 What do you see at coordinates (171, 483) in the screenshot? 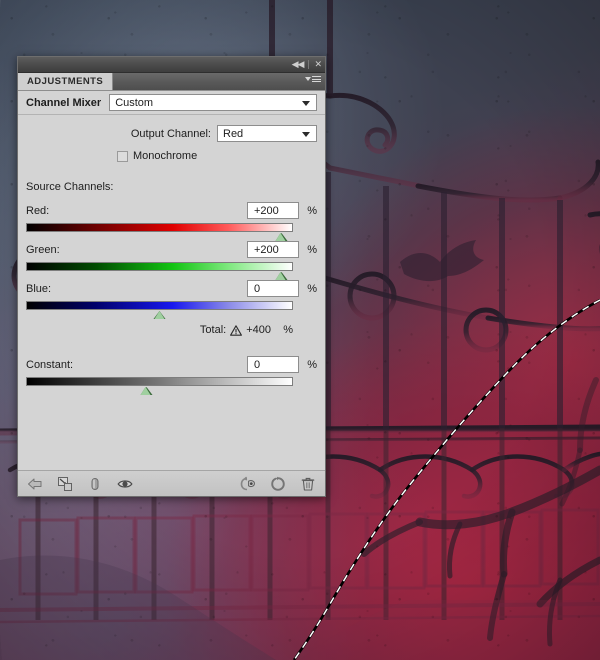
I see `panel-footer-toolbar` at bounding box center [171, 483].